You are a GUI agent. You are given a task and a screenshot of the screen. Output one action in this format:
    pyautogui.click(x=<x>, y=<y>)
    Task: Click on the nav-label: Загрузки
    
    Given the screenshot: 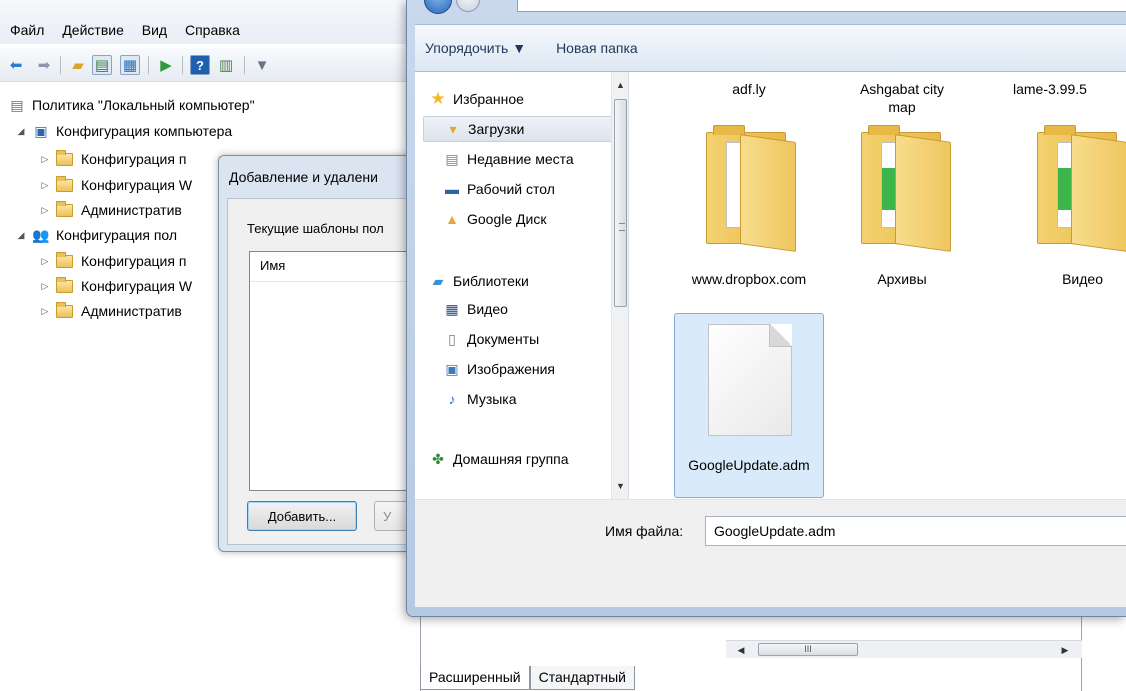 What is the action you would take?
    pyautogui.click(x=496, y=129)
    